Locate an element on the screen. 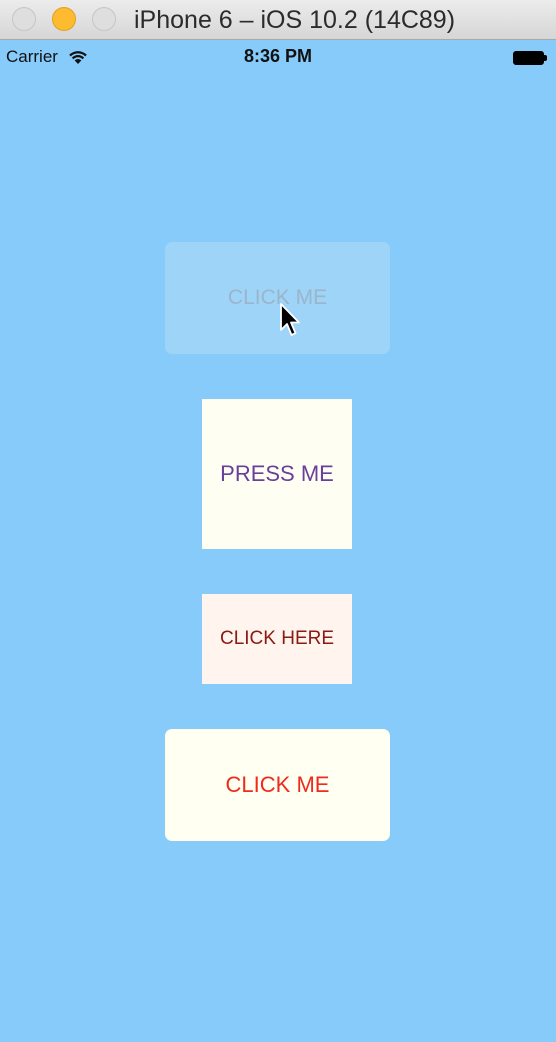 The width and height of the screenshot is (556, 1042). press-me-button-label: PRESS ME is located at coordinates (277, 473).